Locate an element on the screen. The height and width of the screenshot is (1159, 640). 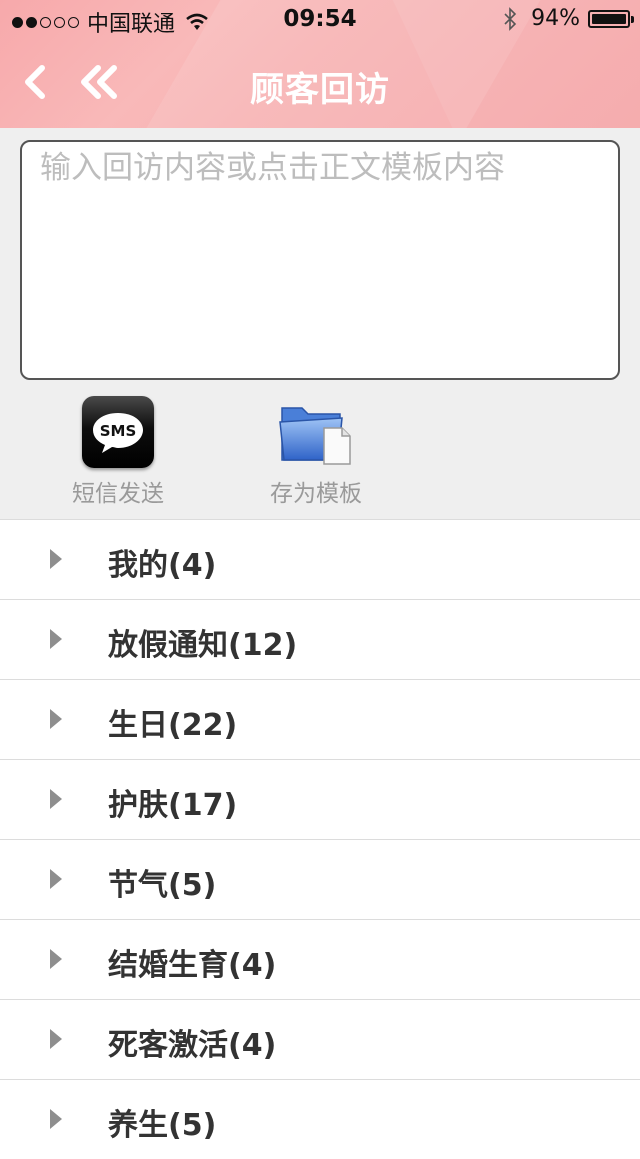
list-item: 生日(22) is located at coordinates (320, 719).